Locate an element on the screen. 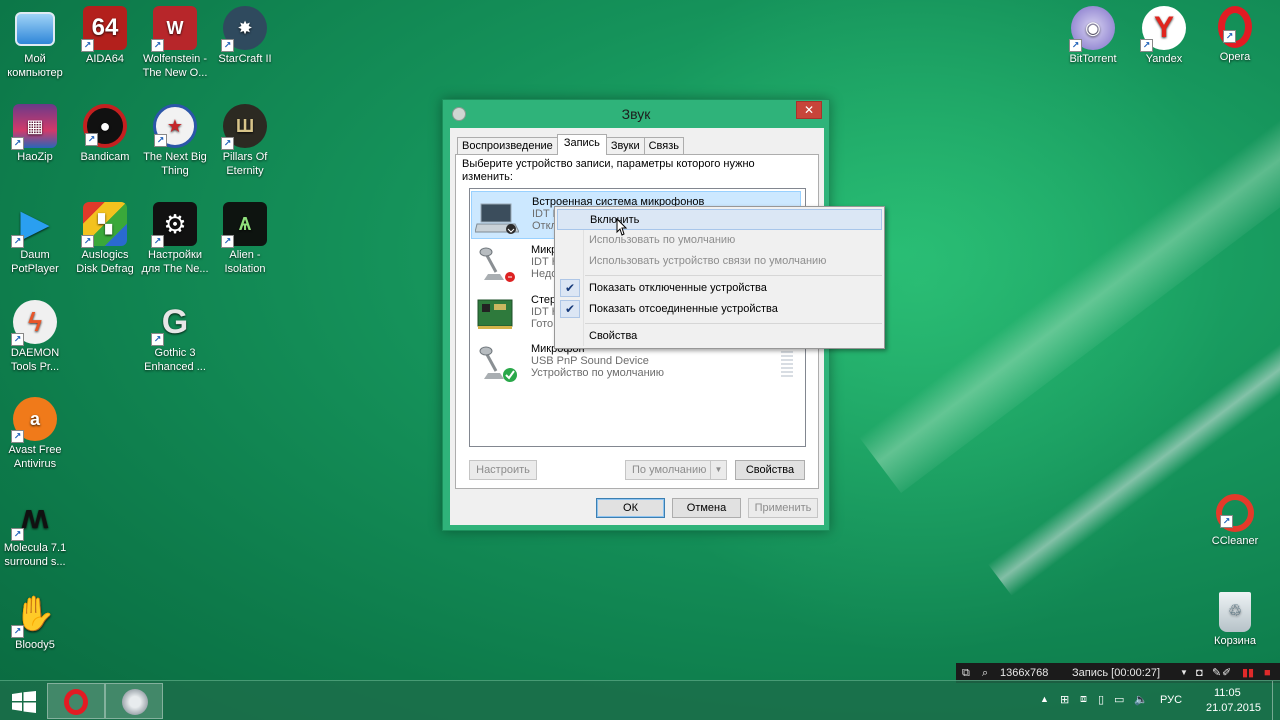 This screenshot has height=720, width=1280. menu-item-set-default: Использовать по умолчанию is located at coordinates (719, 240).